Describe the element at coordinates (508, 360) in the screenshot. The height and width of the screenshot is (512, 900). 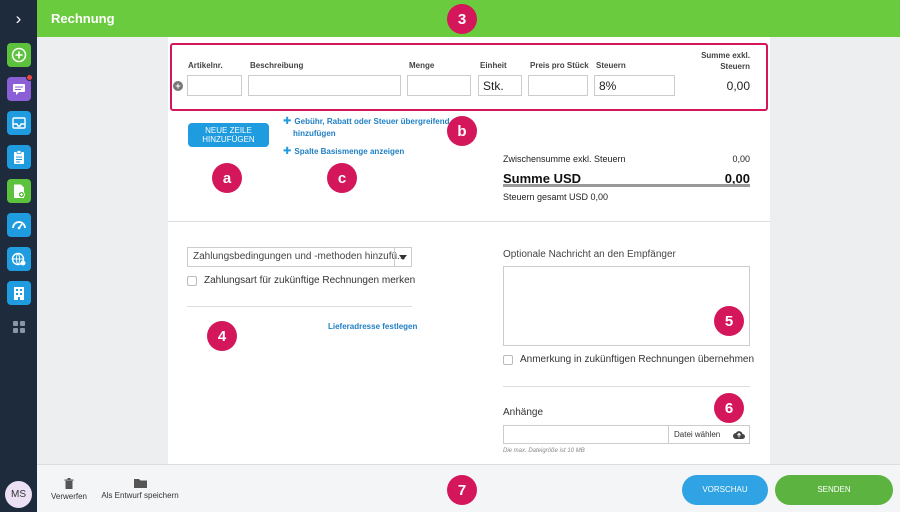
I see `remember-note-checkbox` at that location.